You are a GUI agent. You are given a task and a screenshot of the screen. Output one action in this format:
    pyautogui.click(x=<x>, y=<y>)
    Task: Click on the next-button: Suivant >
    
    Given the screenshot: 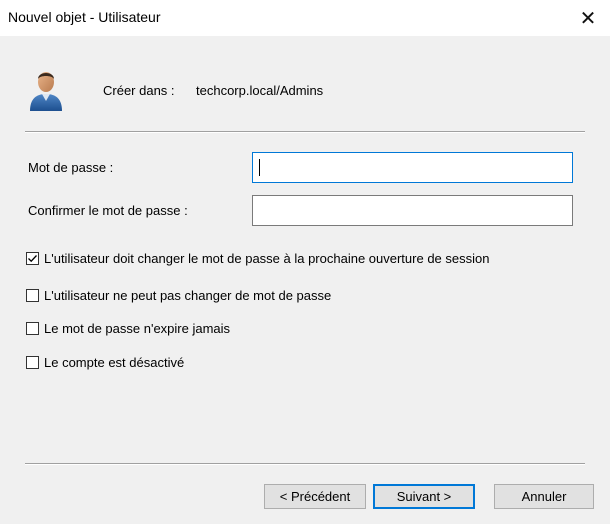 What is the action you would take?
    pyautogui.click(x=424, y=496)
    